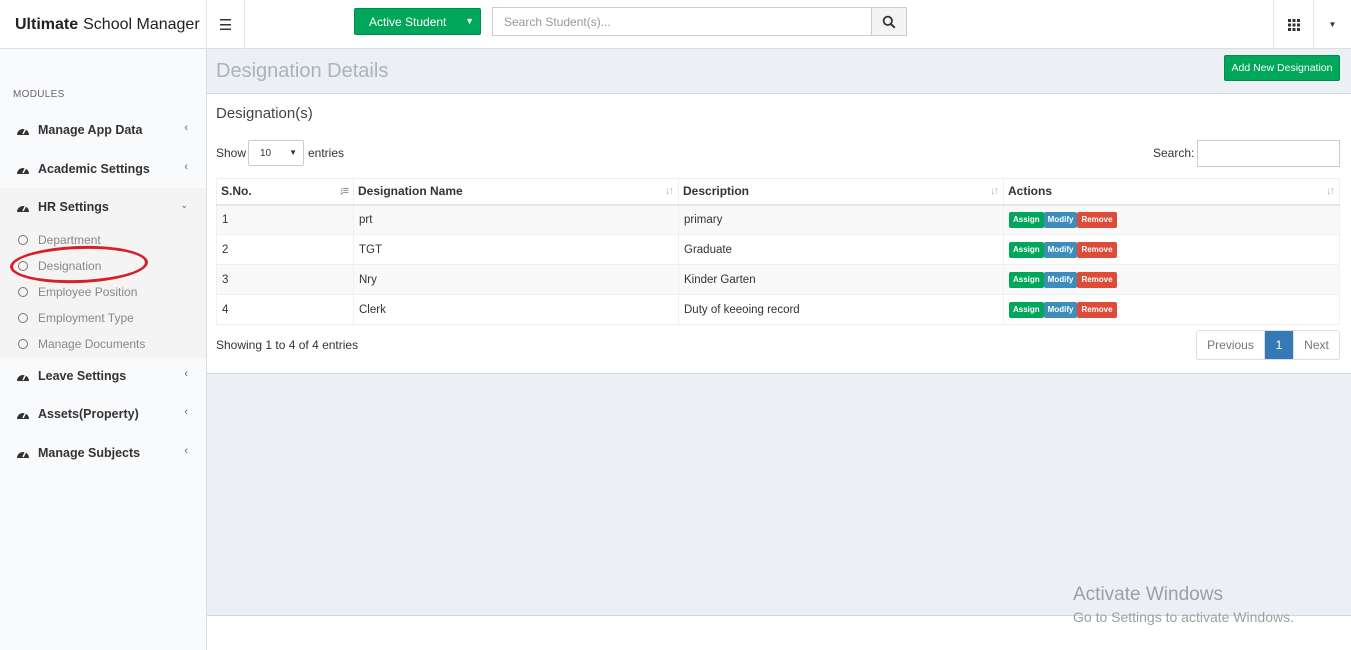 This screenshot has height=650, width=1351. Describe the element at coordinates (1279, 345) in the screenshot. I see `pagination-page-1: 1` at that location.